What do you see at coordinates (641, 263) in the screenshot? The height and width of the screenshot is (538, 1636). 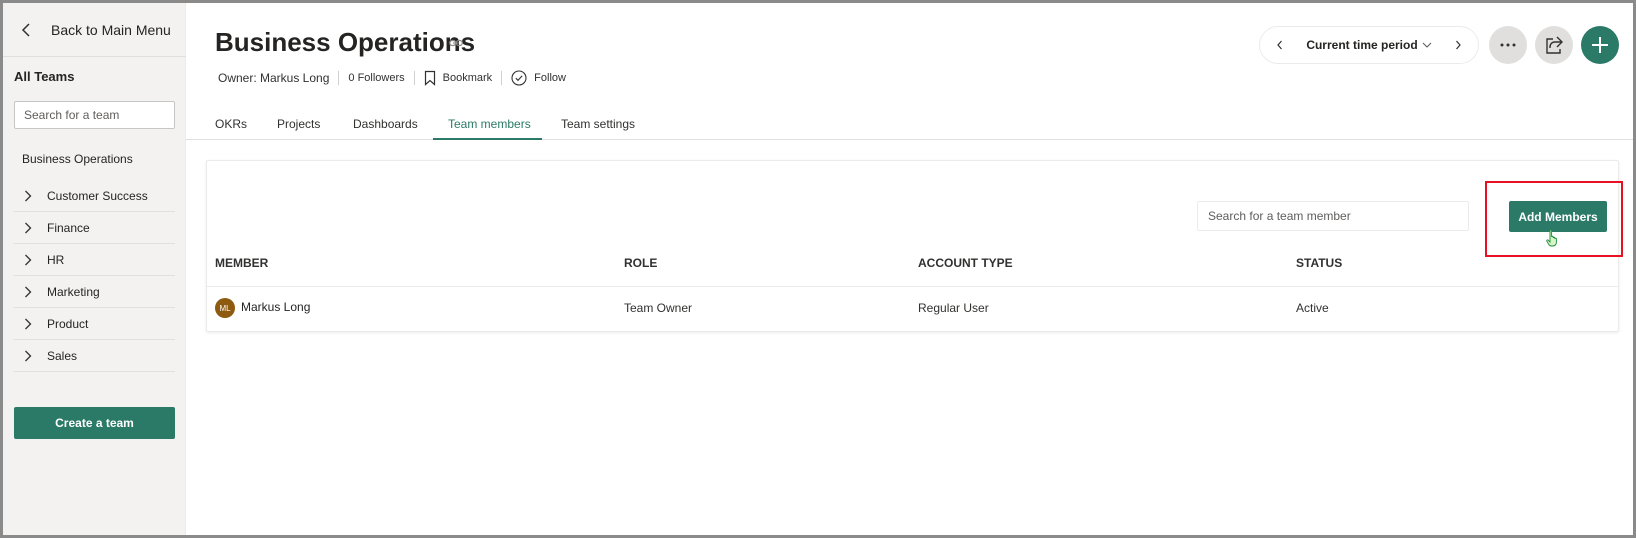 I see `column-header-role: ROLE` at bounding box center [641, 263].